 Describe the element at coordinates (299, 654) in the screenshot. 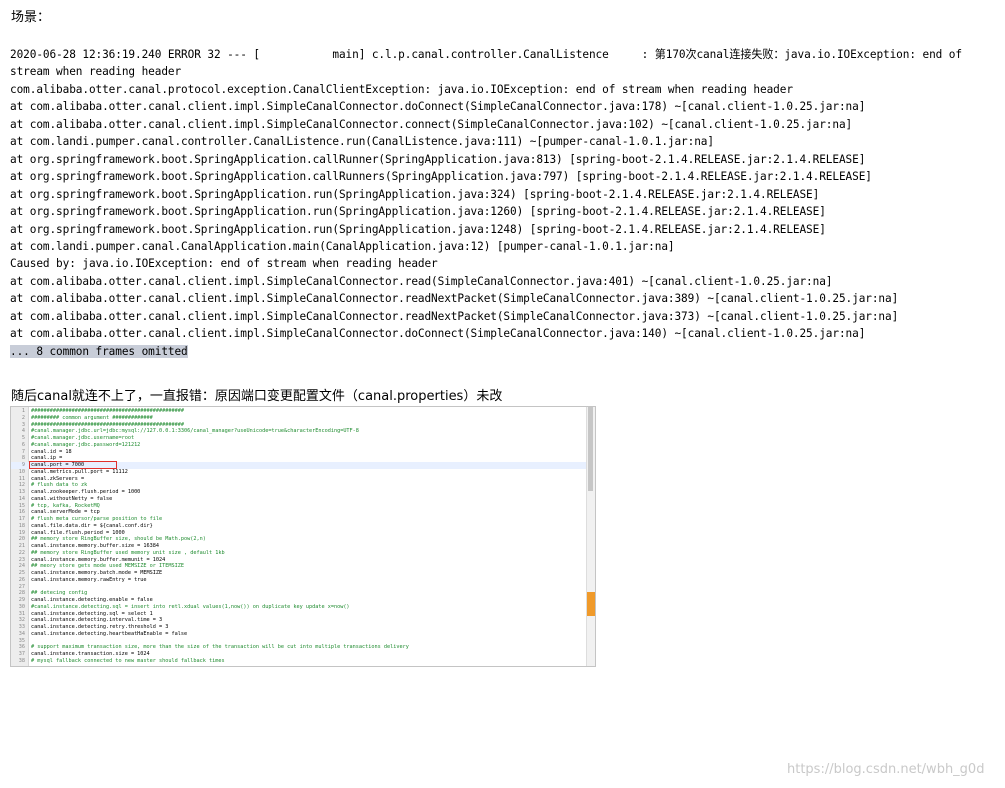

I see `config-line: 37 canal.instance.transaction.size = 1024` at that location.